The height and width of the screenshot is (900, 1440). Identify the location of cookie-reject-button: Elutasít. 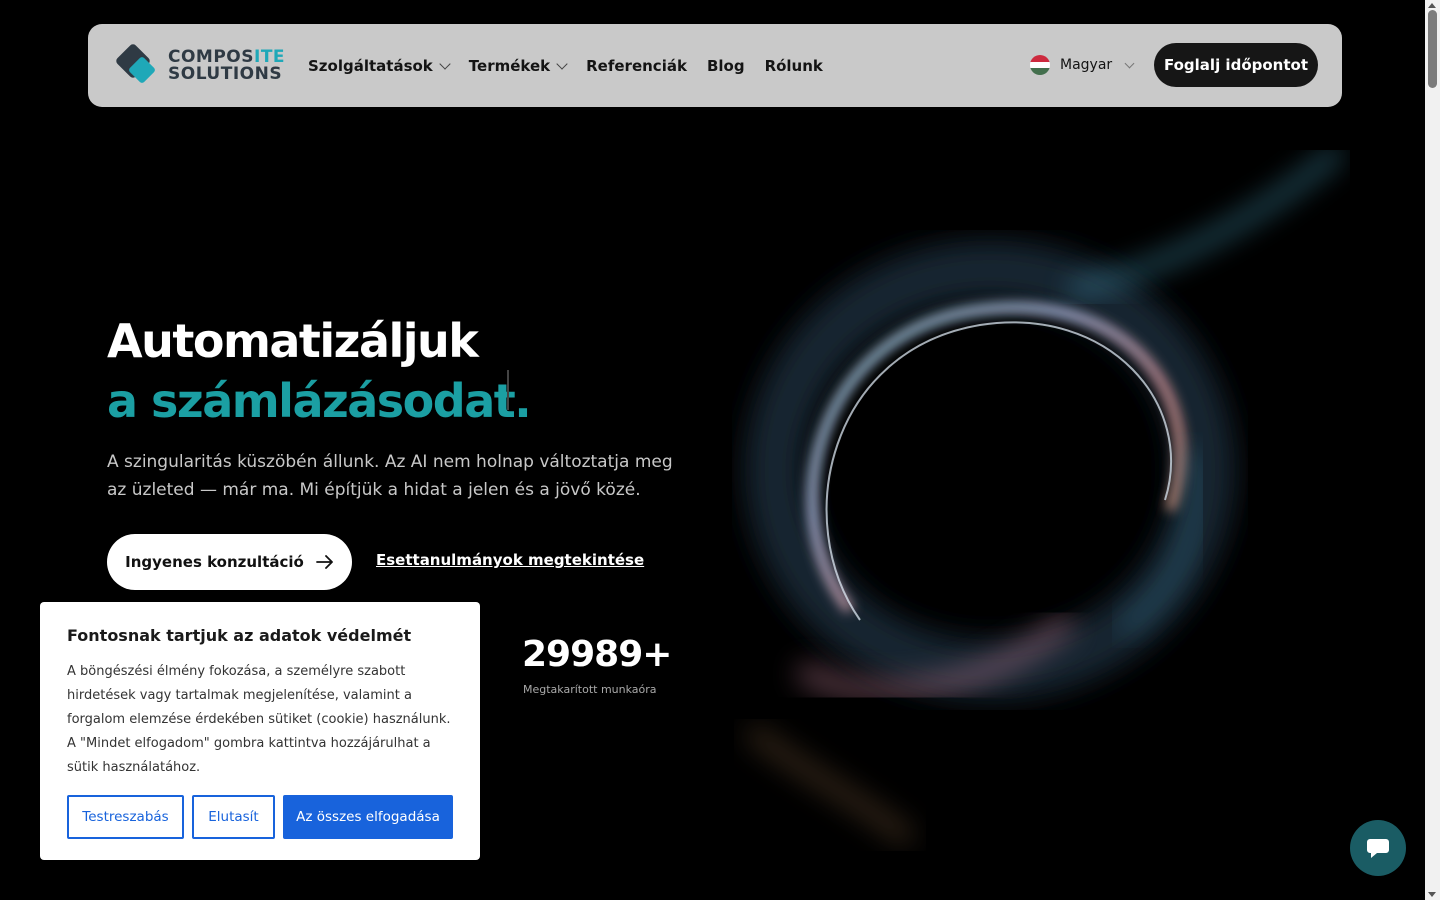
(233, 817).